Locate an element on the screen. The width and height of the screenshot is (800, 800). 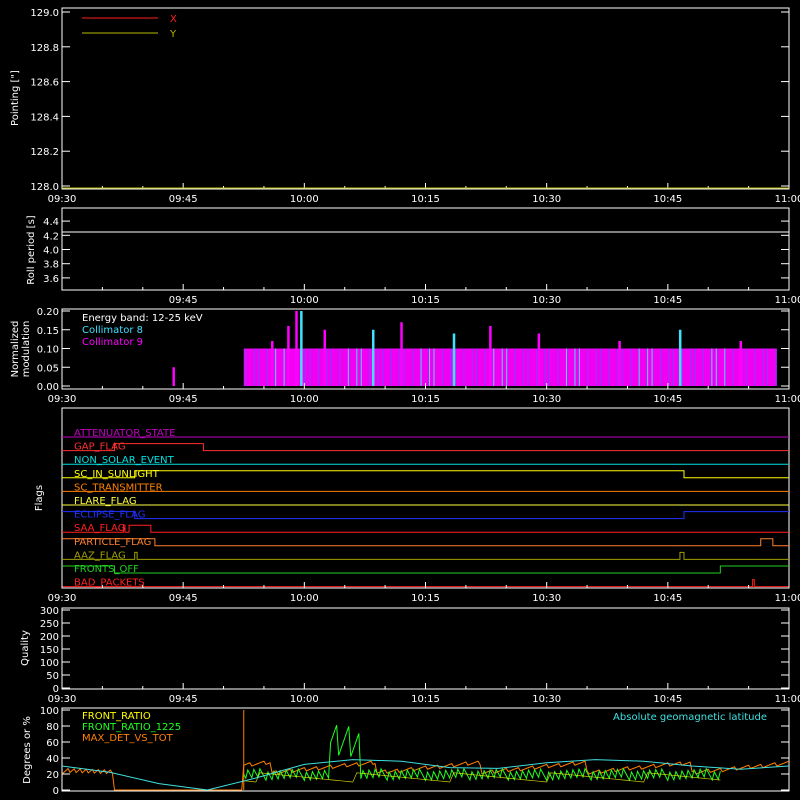
y-tick-label: 80 is located at coordinates (52, 727).